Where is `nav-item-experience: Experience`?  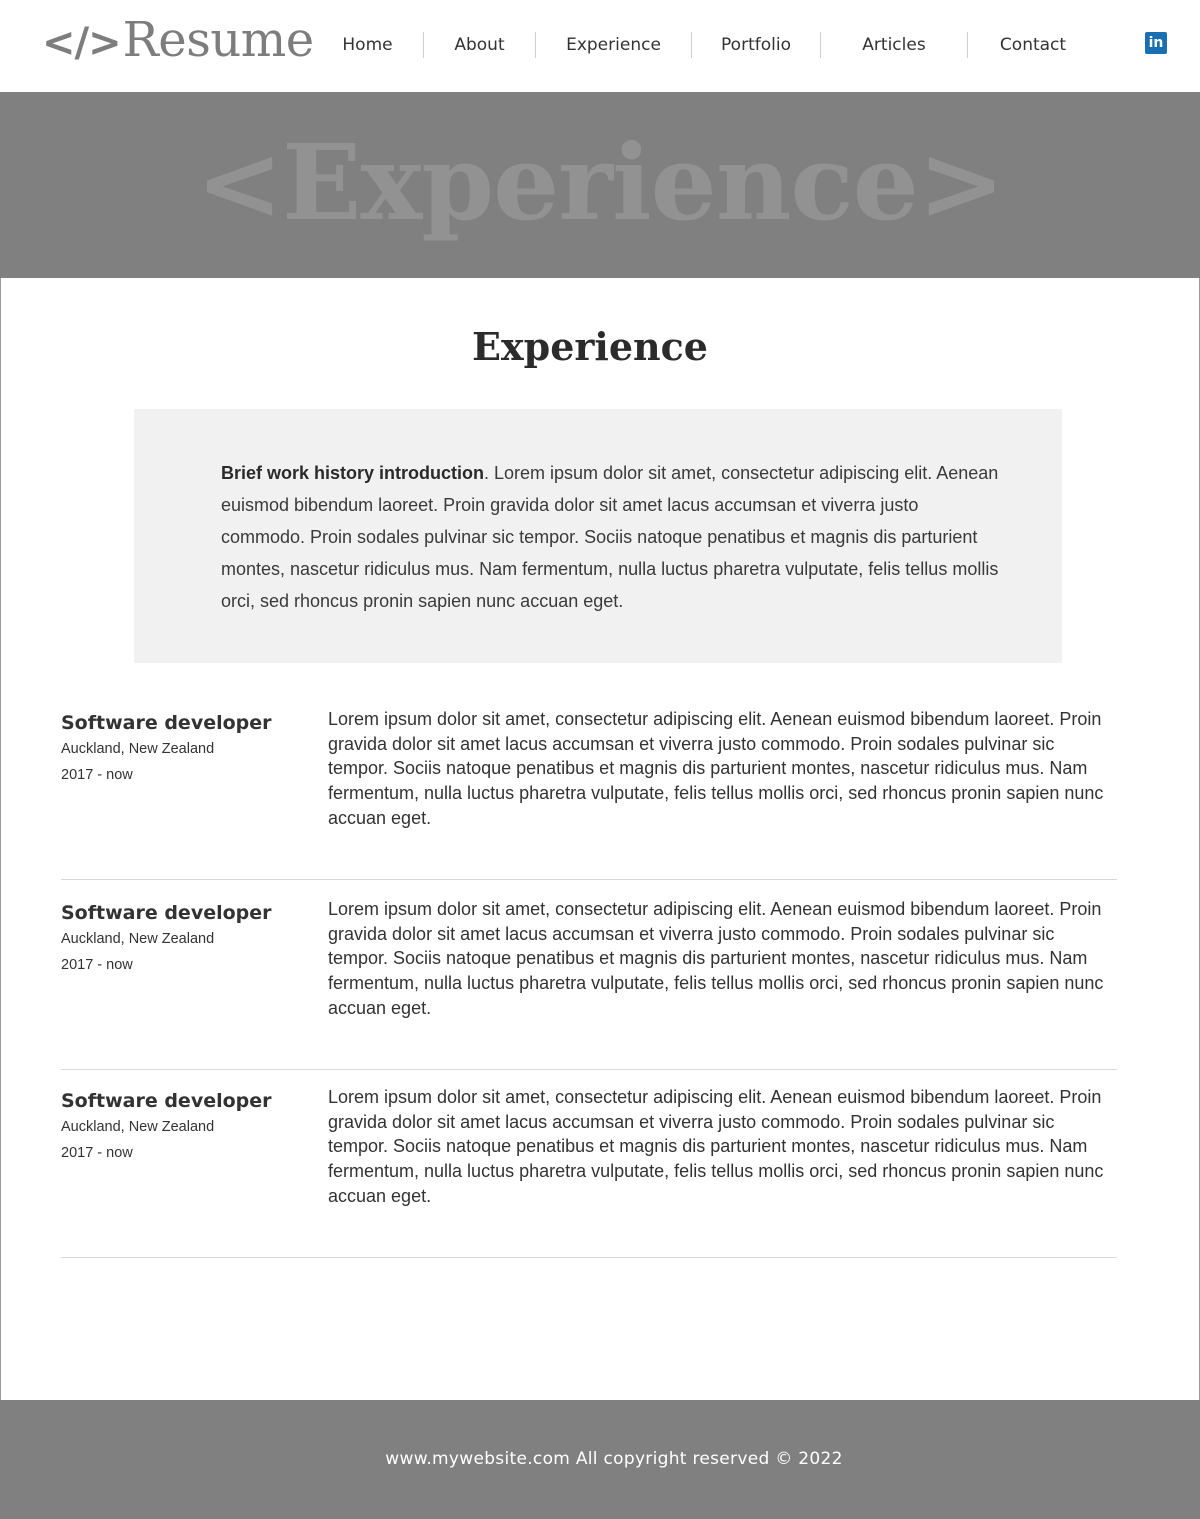 nav-item-experience: Experience is located at coordinates (613, 45).